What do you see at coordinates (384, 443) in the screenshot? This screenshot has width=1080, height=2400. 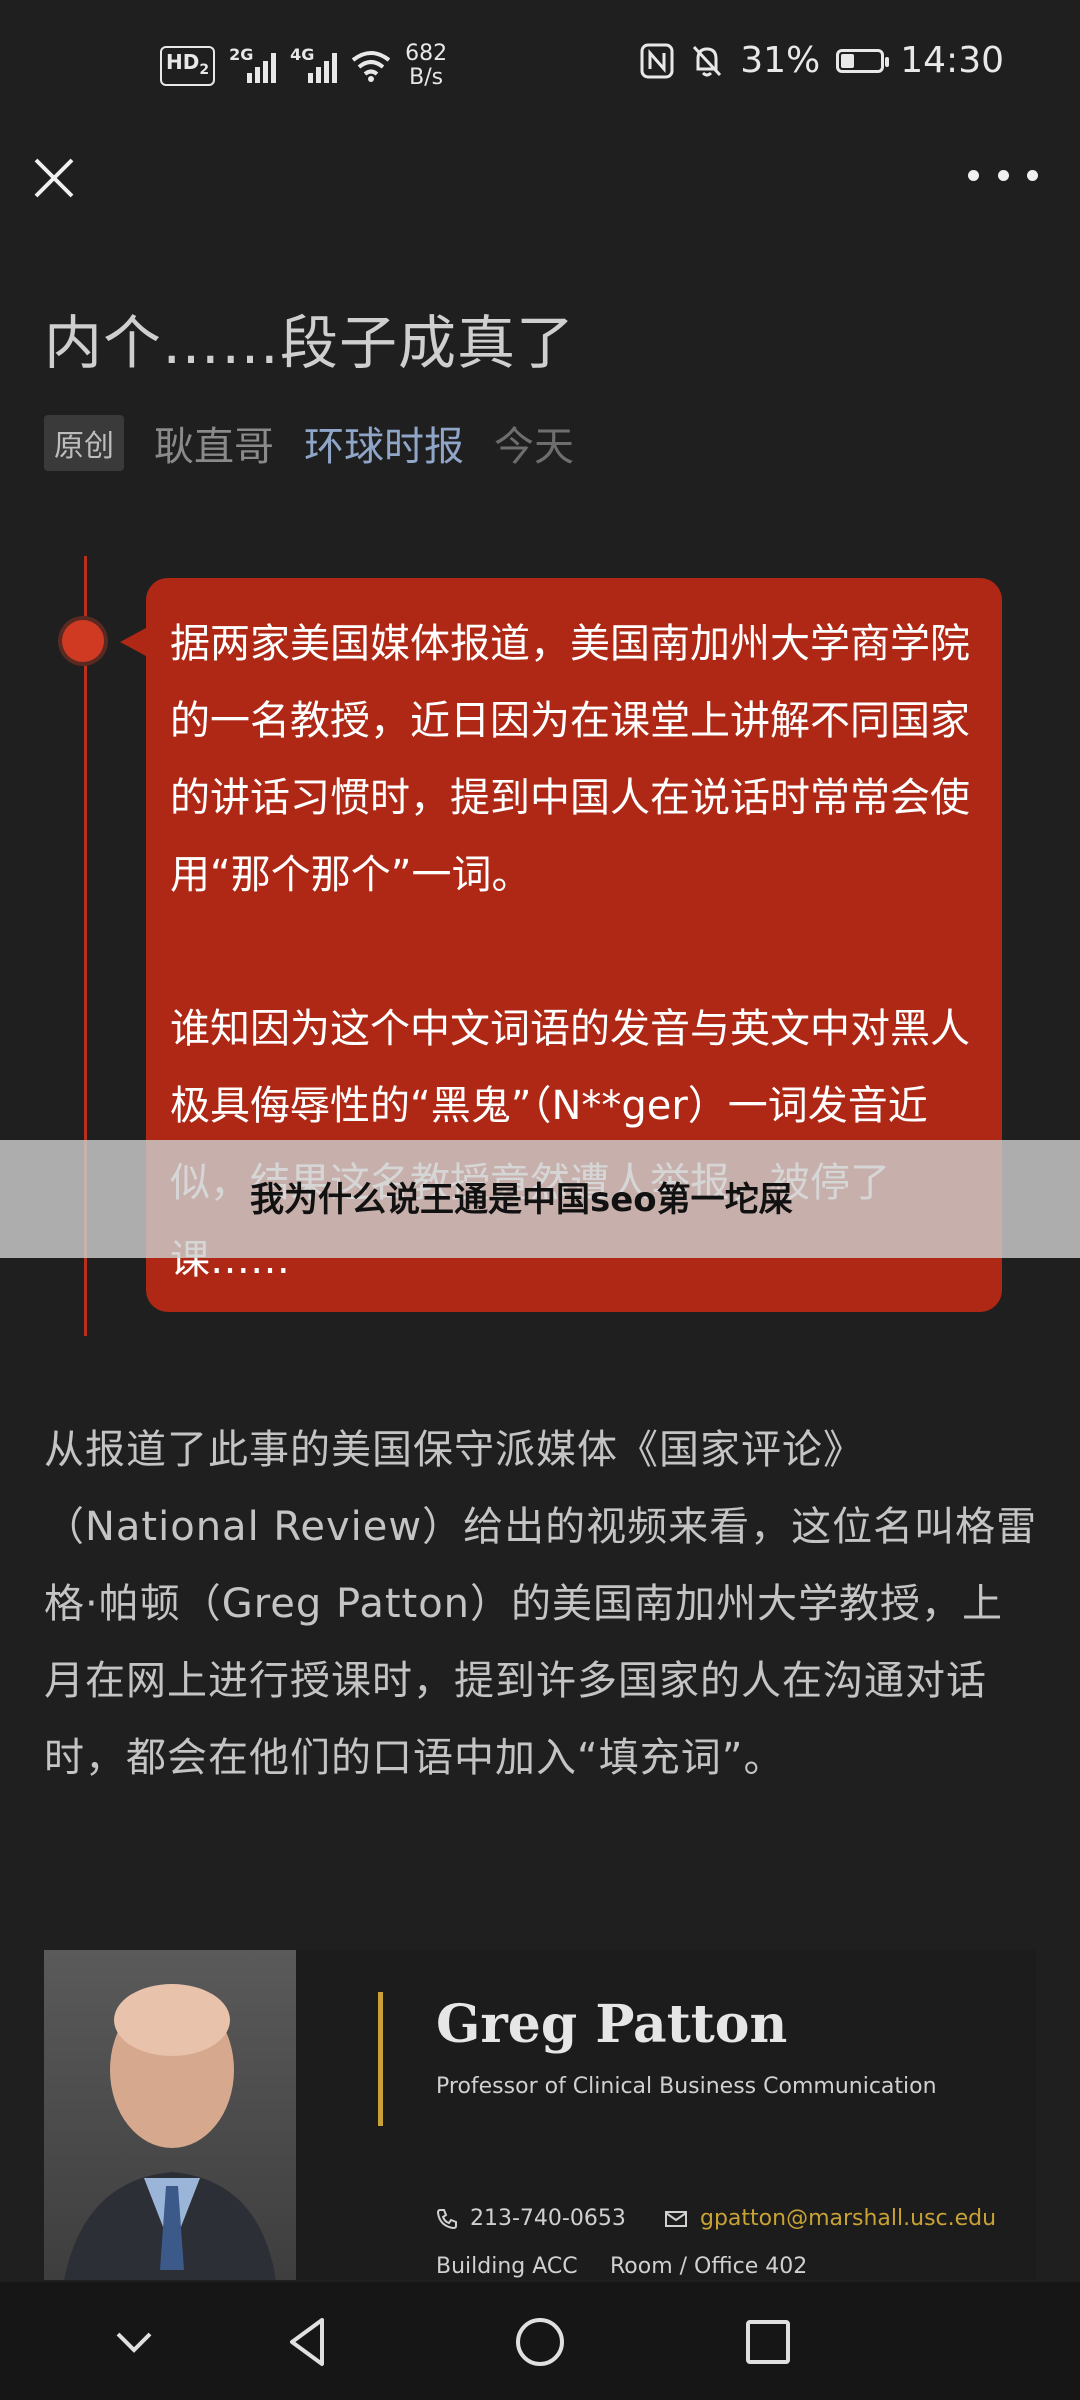 I see `account-link: 环球时报` at bounding box center [384, 443].